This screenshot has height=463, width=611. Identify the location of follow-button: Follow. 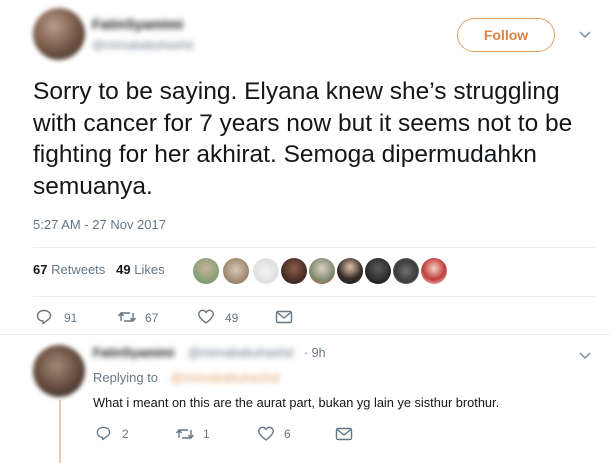
(506, 35).